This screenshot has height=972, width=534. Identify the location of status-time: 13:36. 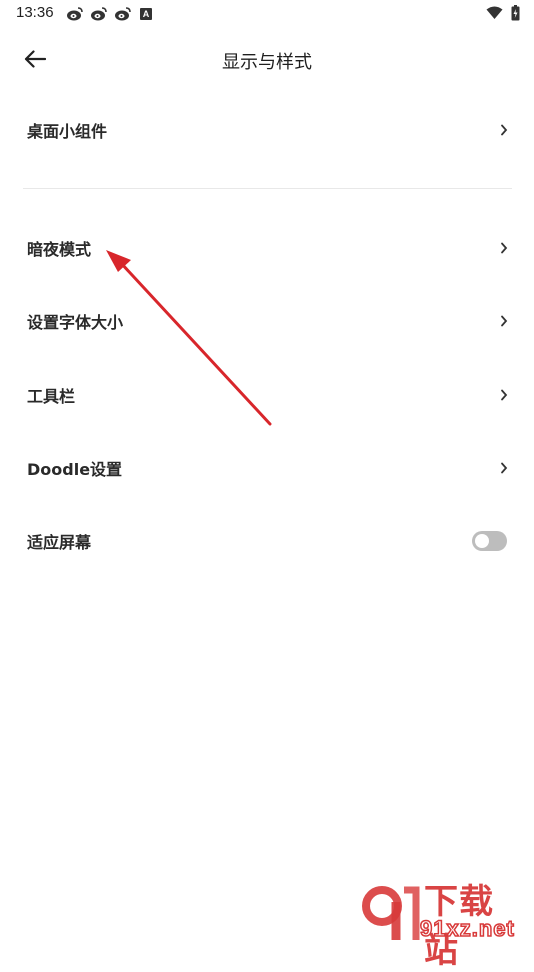
(35, 12).